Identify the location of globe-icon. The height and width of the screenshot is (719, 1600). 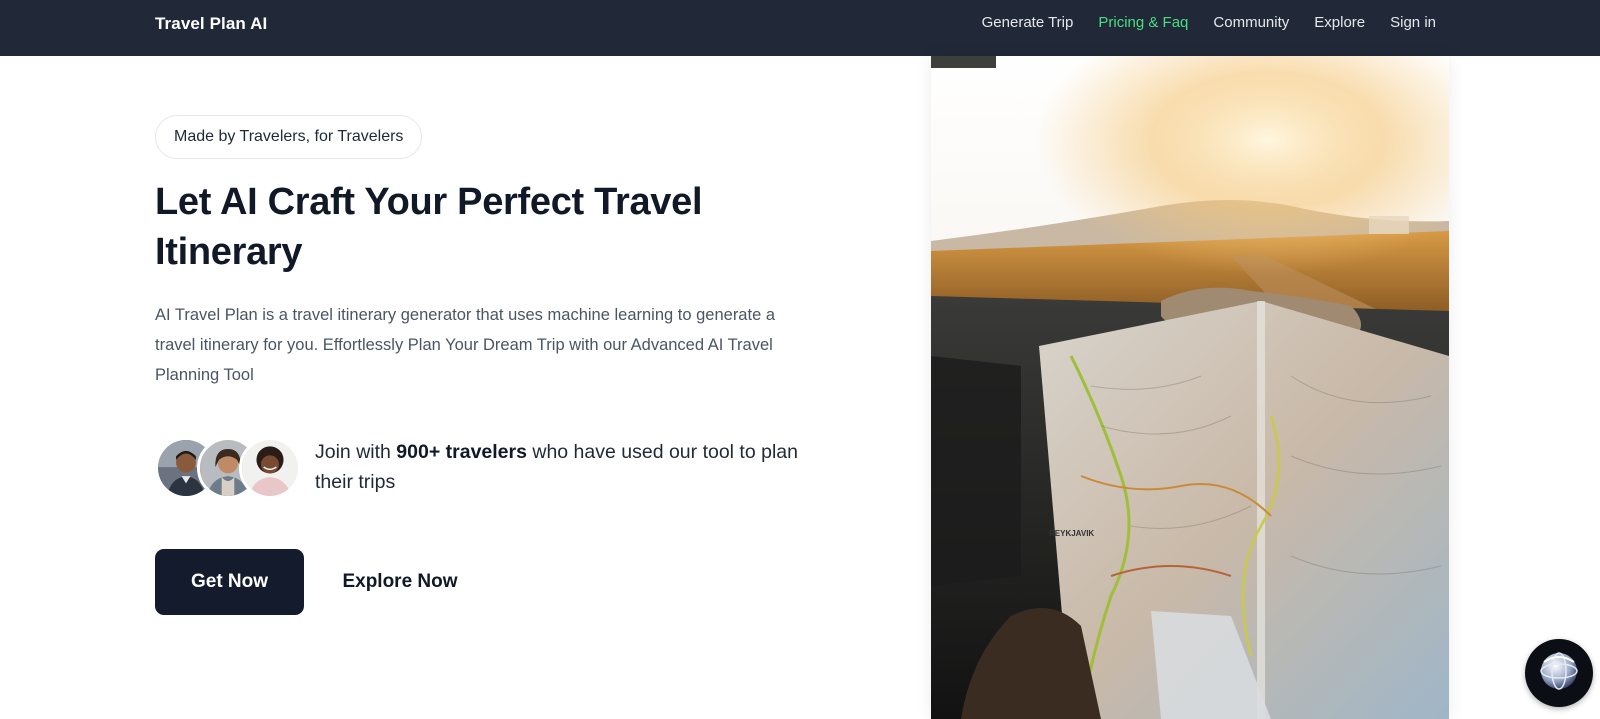
(1559, 673).